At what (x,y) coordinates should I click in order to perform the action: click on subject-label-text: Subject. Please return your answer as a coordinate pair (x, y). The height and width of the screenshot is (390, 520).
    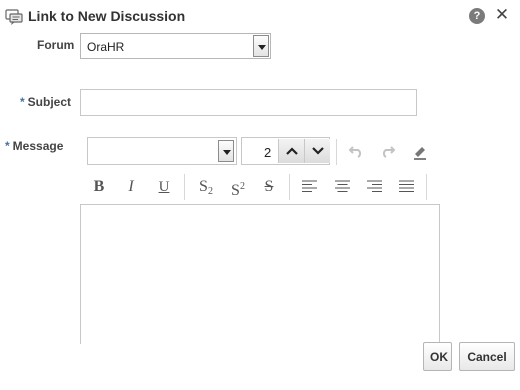
    Looking at the image, I should click on (49, 102).